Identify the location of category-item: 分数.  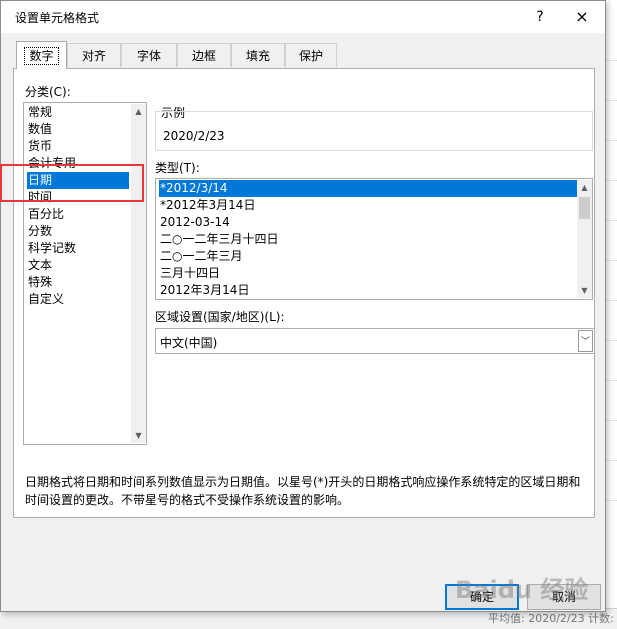
(78, 231).